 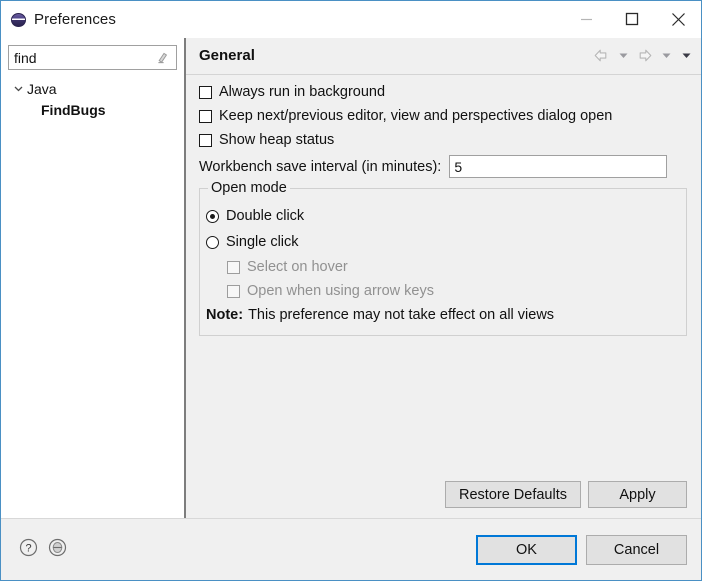 I want to click on restore-defaults-button: Restore Defaults, so click(x=513, y=494).